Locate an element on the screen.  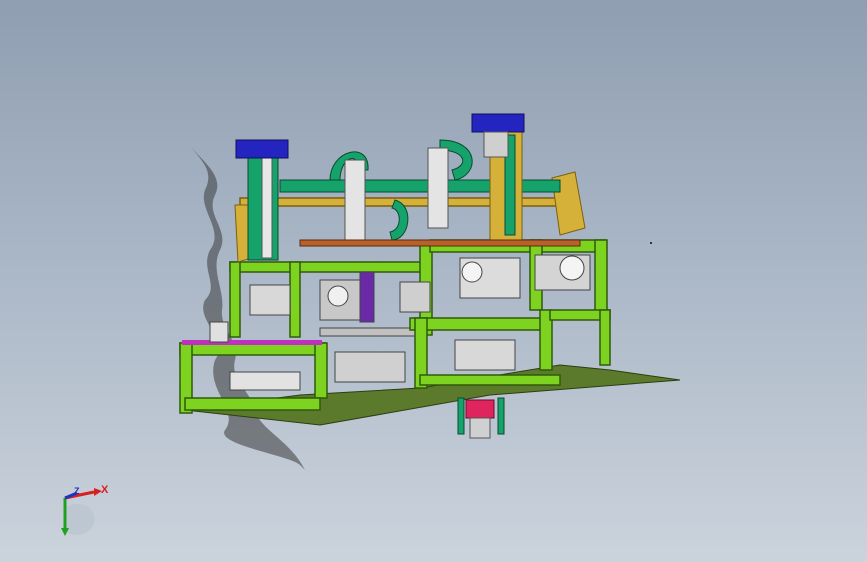
bottom-cylinder is located at coordinates (481, 418).